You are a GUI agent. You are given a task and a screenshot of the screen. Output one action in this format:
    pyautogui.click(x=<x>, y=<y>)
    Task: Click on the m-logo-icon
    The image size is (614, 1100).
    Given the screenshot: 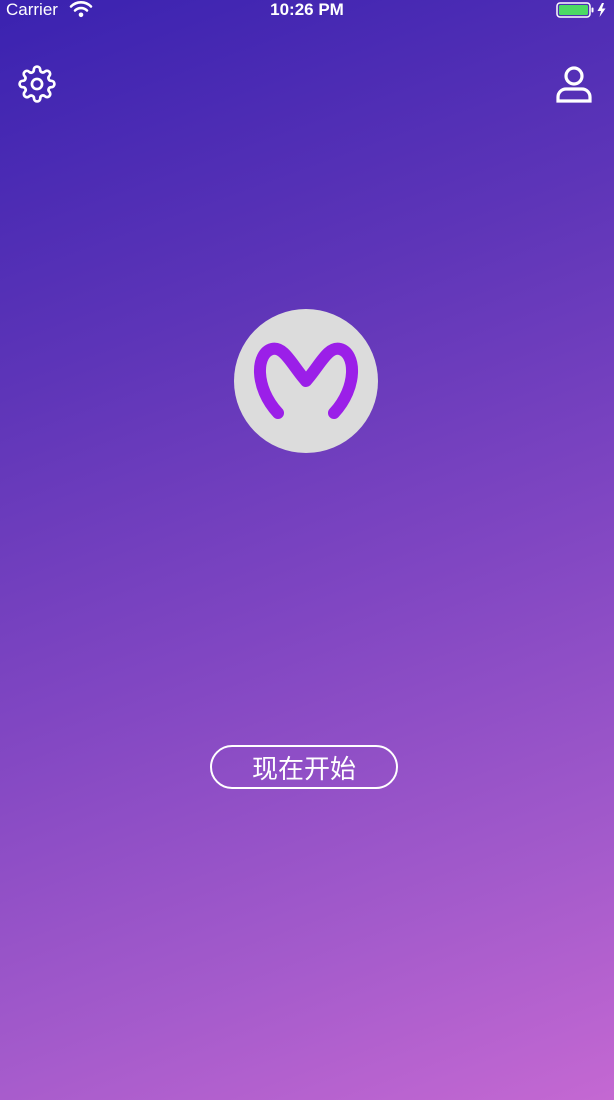 What is the action you would take?
    pyautogui.click(x=306, y=380)
    